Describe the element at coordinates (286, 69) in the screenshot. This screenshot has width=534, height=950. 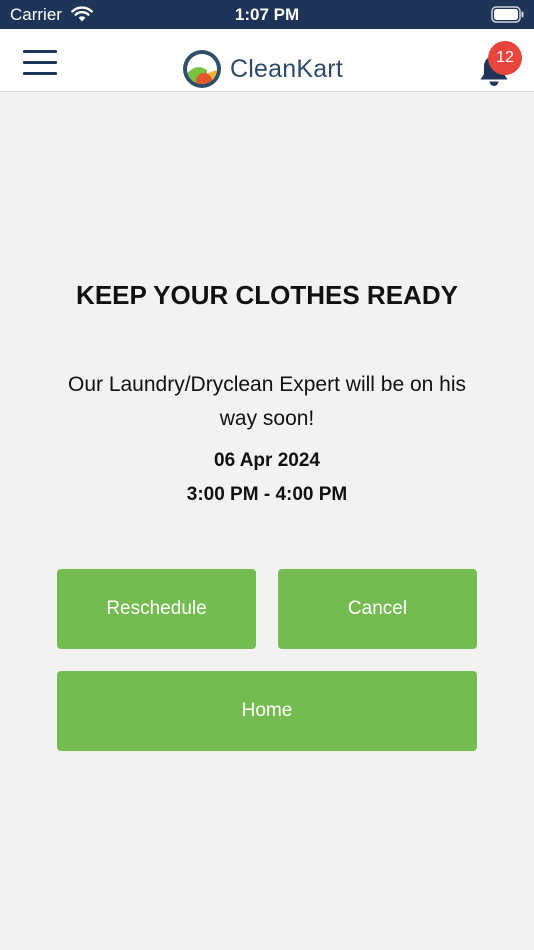
I see `logo-text: CleanKart` at that location.